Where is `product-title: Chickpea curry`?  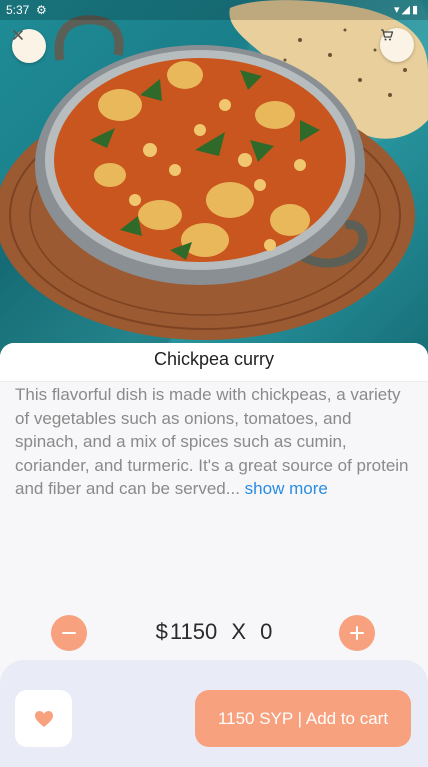
product-title: Chickpea curry is located at coordinates (214, 362).